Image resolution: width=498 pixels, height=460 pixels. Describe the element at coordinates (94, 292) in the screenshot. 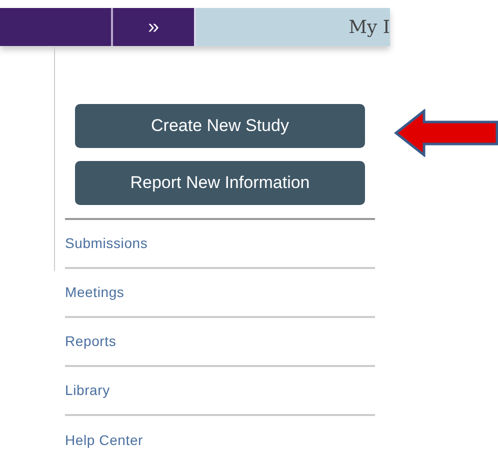

I see `menu-link: Meetings` at that location.